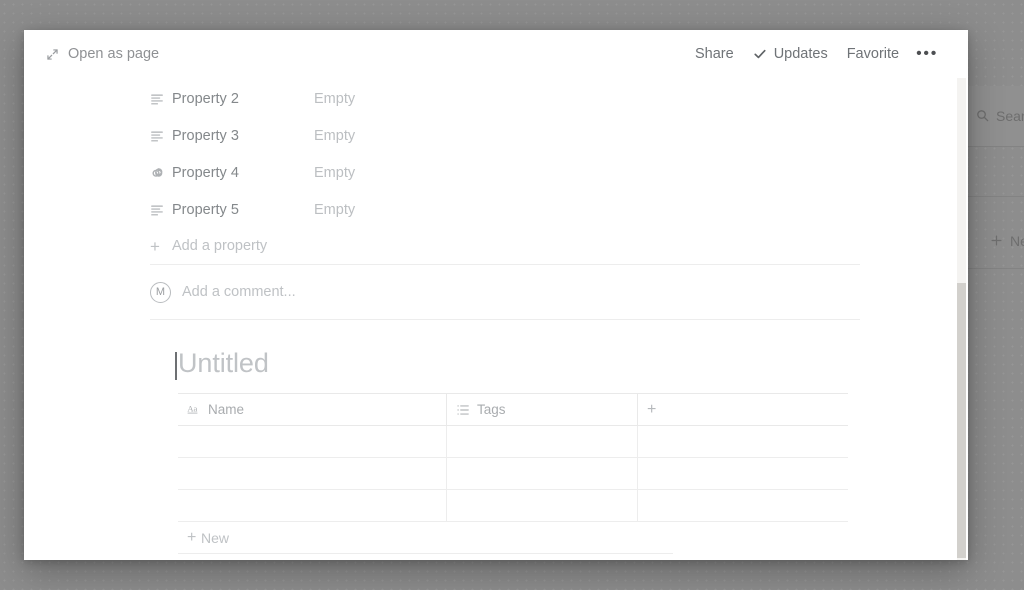  What do you see at coordinates (559, 98) in the screenshot?
I see `property-row: Property 2 Empty` at bounding box center [559, 98].